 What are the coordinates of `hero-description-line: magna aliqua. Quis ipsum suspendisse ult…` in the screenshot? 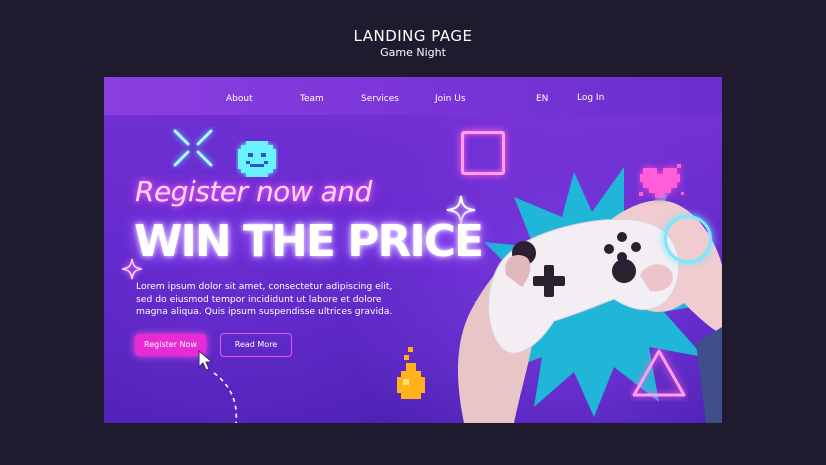 It's located at (264, 311).